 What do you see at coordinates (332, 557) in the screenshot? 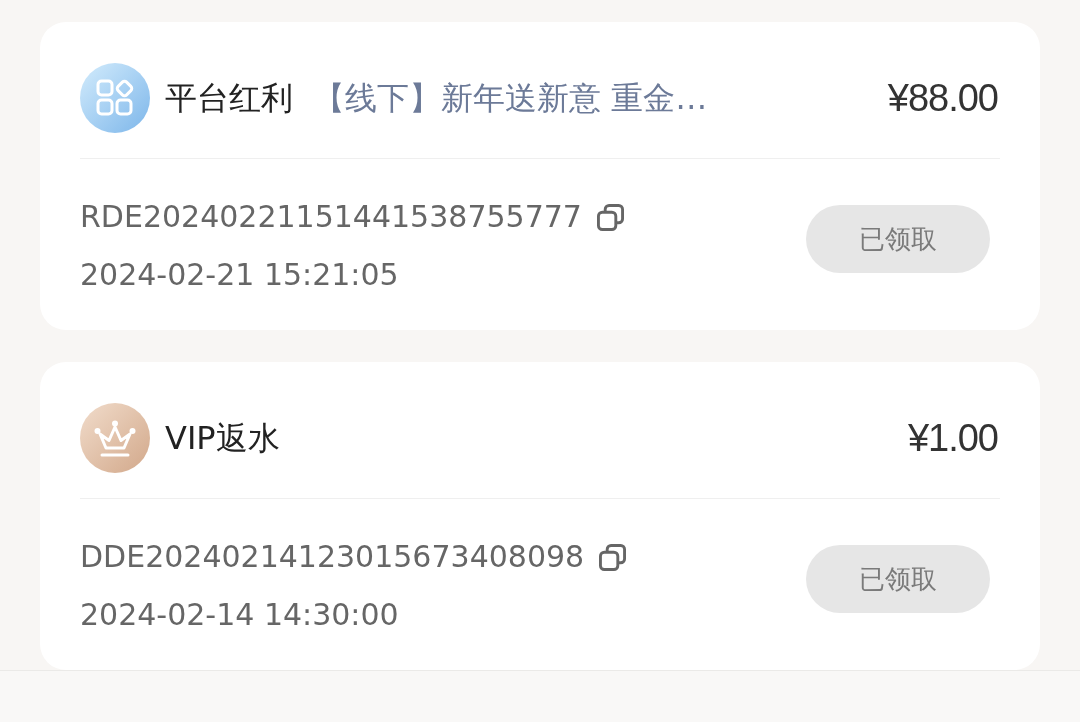
I see `order-number: DDE20240214123015673408098` at bounding box center [332, 557].